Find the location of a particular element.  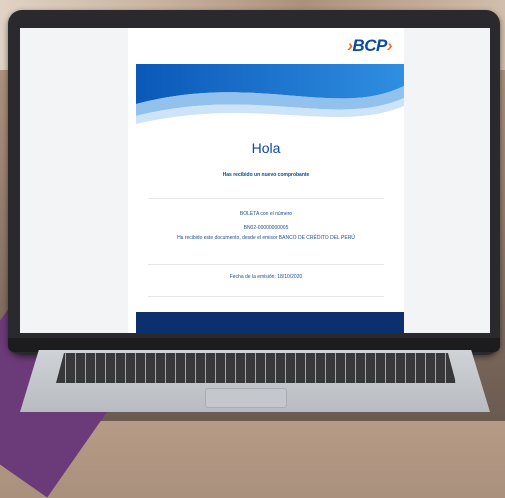

document-type-line: BOLETA con el número is located at coordinates (266, 214).